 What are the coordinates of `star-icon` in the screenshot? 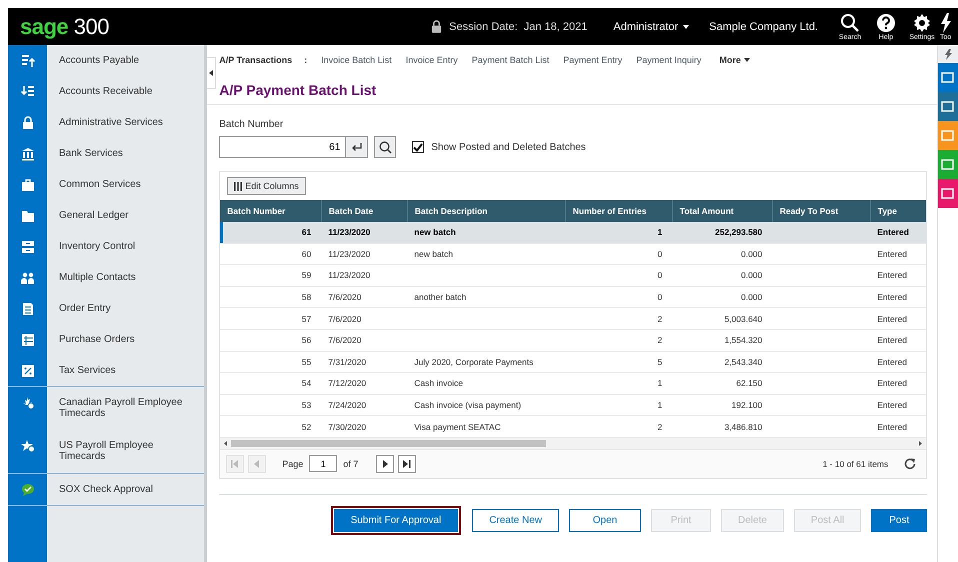 It's located at (27, 446).